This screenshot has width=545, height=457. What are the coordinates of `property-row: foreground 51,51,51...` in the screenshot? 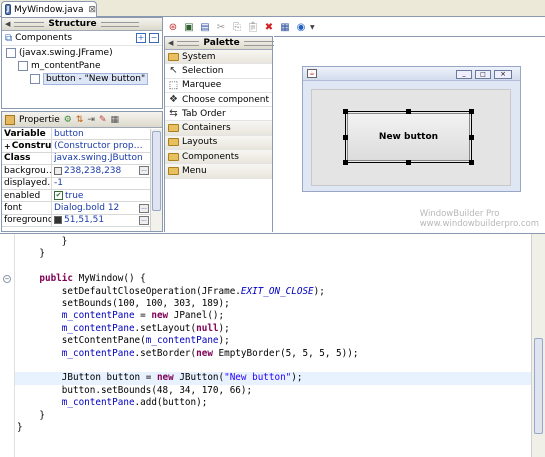 It's located at (76, 221).